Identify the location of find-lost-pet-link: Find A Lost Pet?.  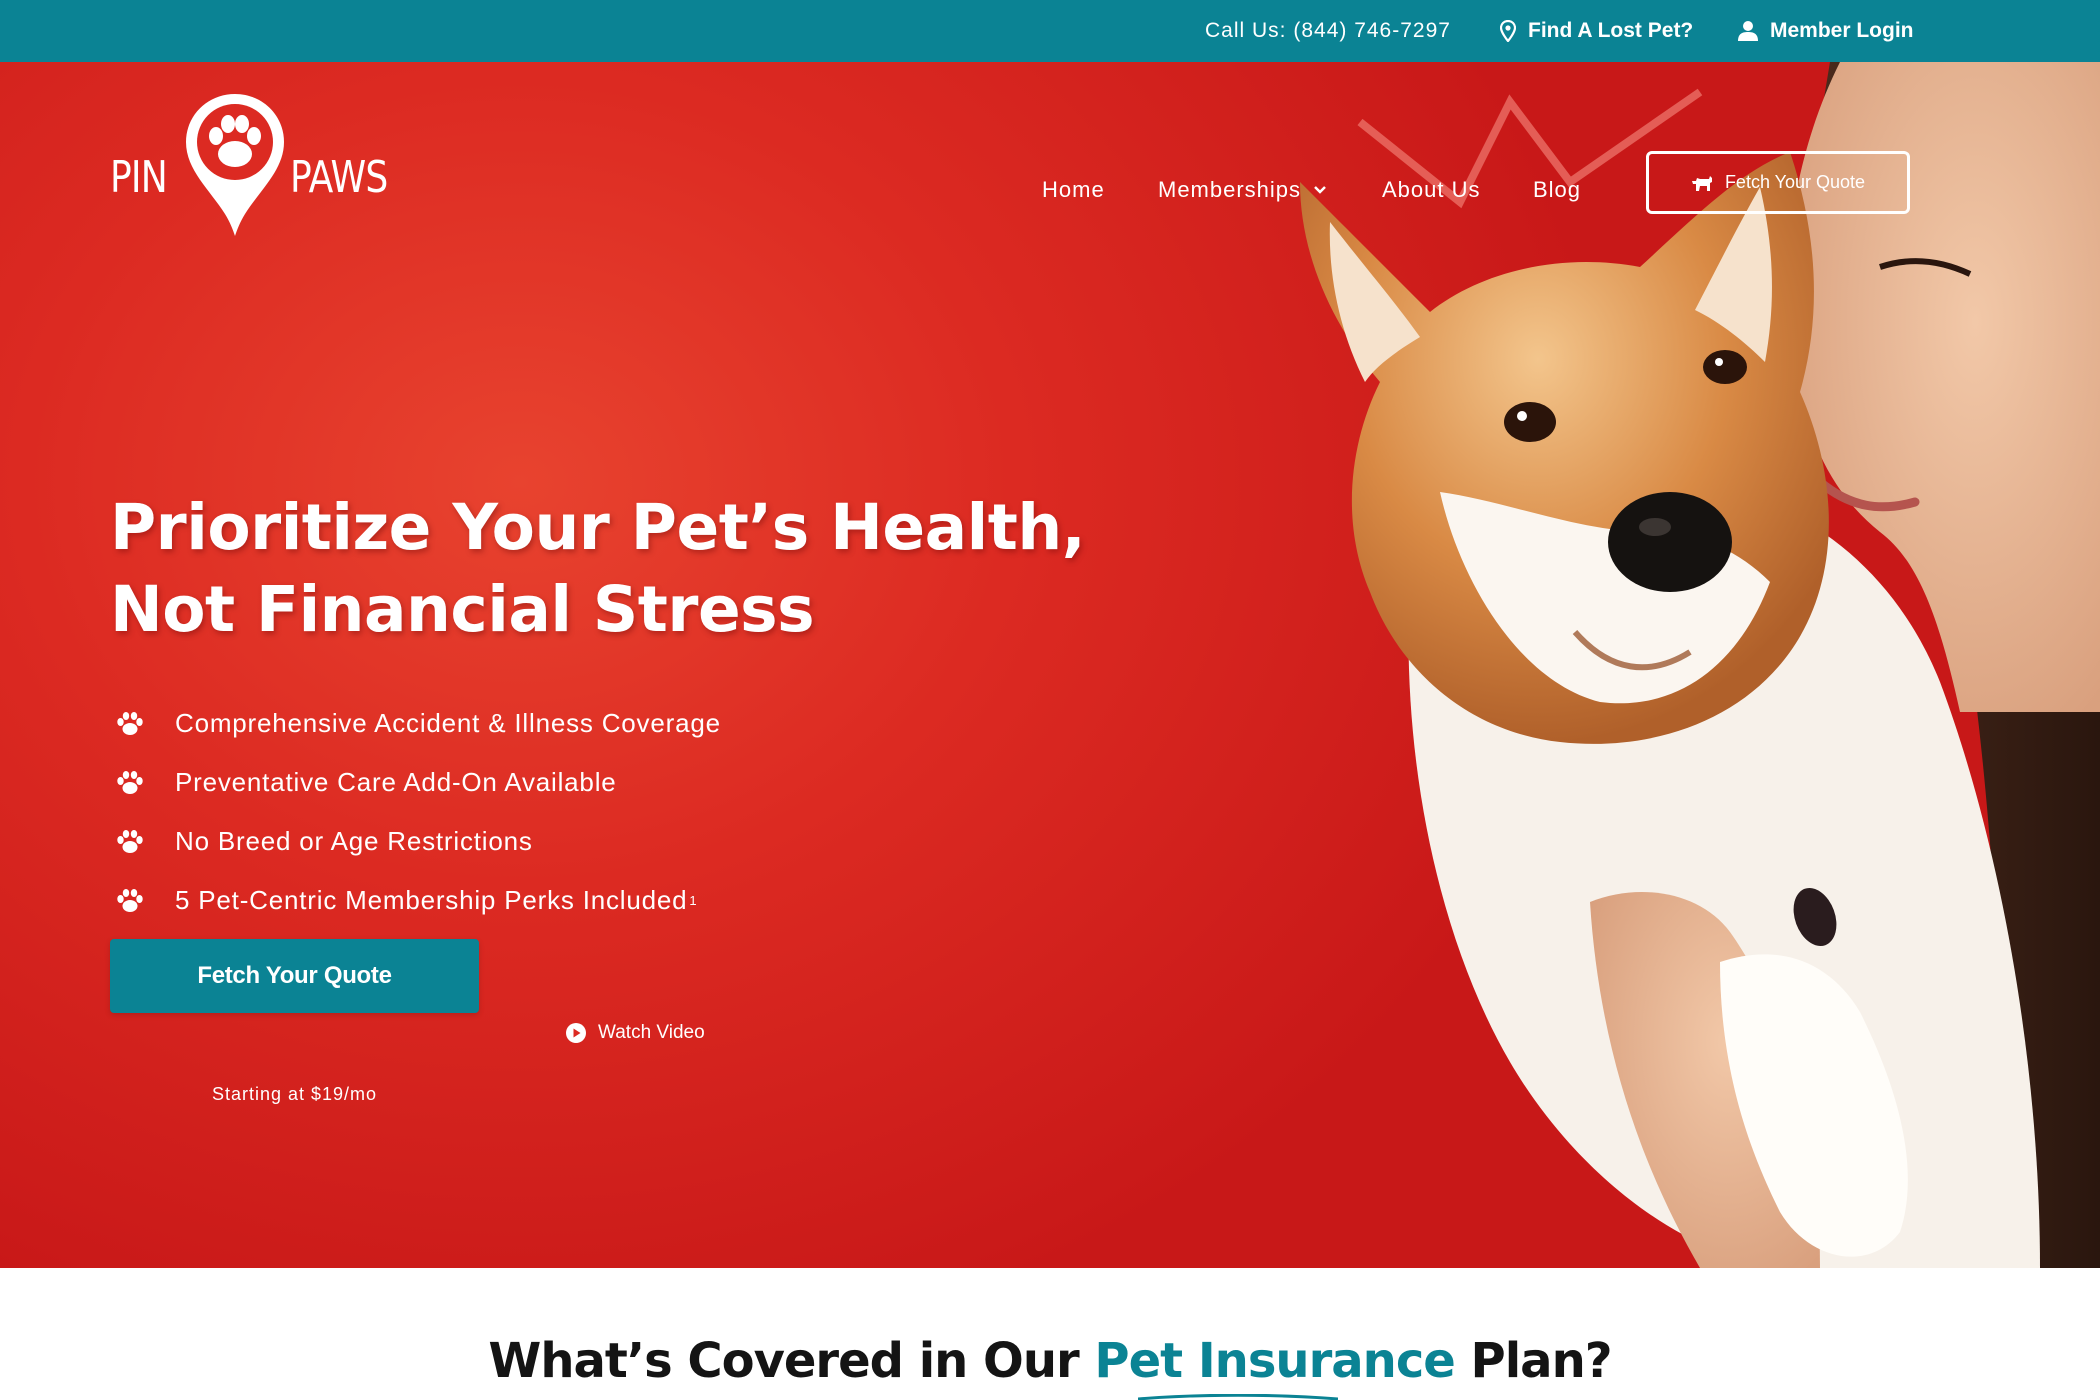
(1596, 31).